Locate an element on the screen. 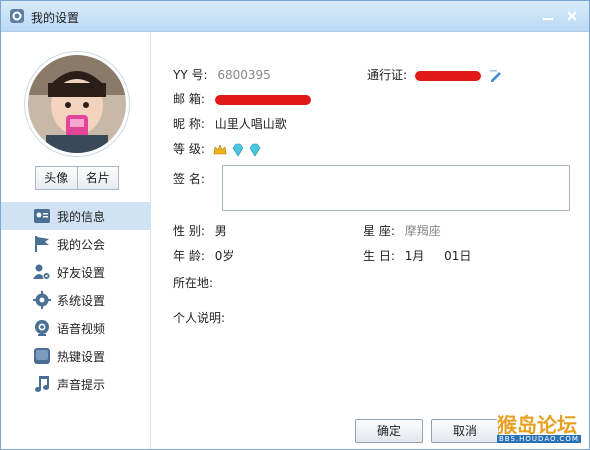 The image size is (590, 450). avatar is located at coordinates (77, 104).